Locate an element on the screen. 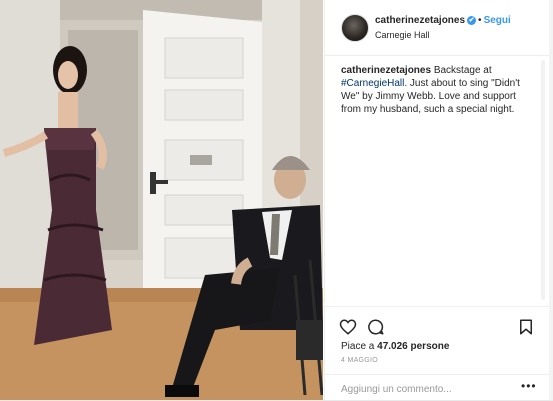  likes-number: 47.026 is located at coordinates (392, 346).